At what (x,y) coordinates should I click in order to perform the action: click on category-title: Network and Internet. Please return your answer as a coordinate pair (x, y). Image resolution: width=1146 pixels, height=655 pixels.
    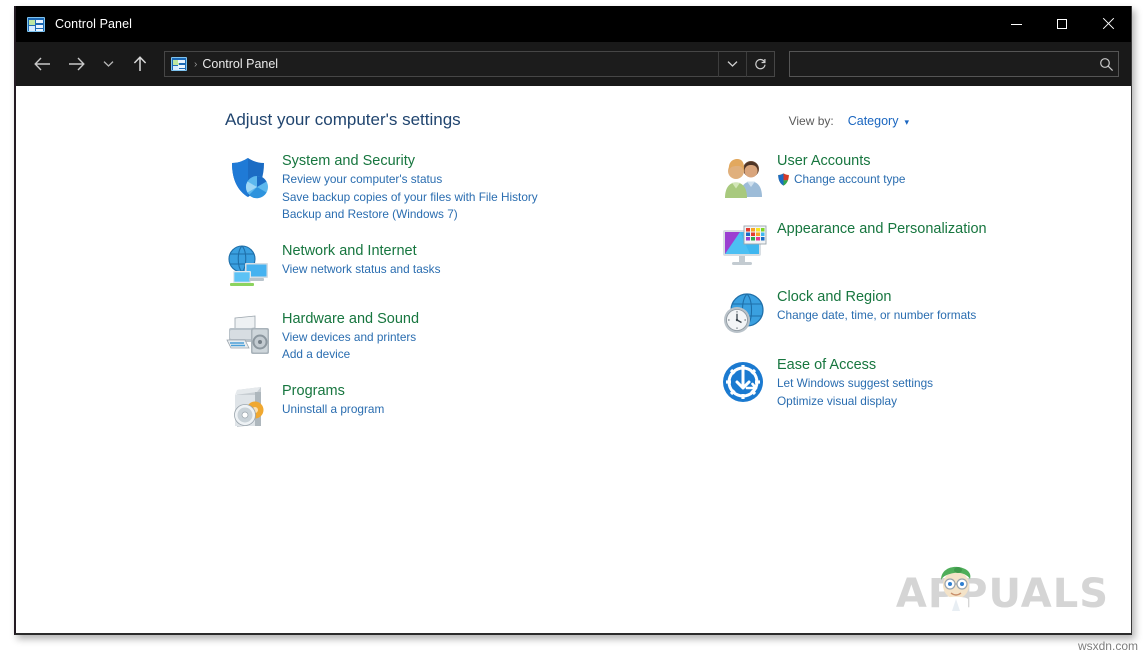
    Looking at the image, I should click on (361, 251).